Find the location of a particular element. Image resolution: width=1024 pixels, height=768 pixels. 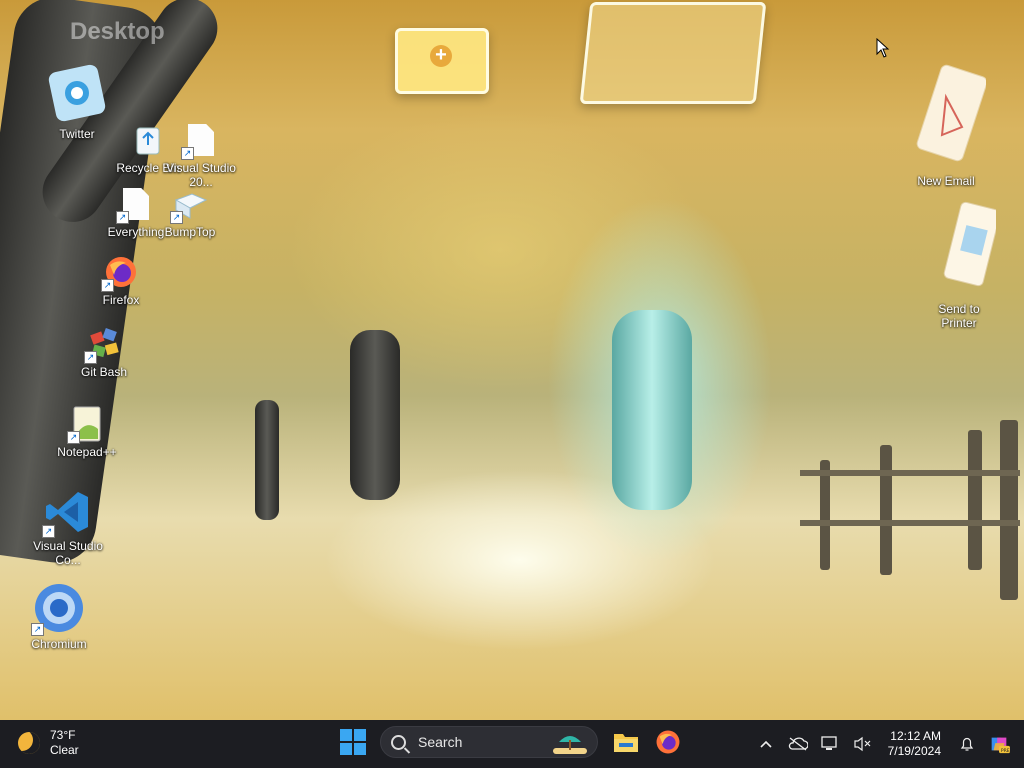

icon-label: Chromium is located at coordinates (59, 644).